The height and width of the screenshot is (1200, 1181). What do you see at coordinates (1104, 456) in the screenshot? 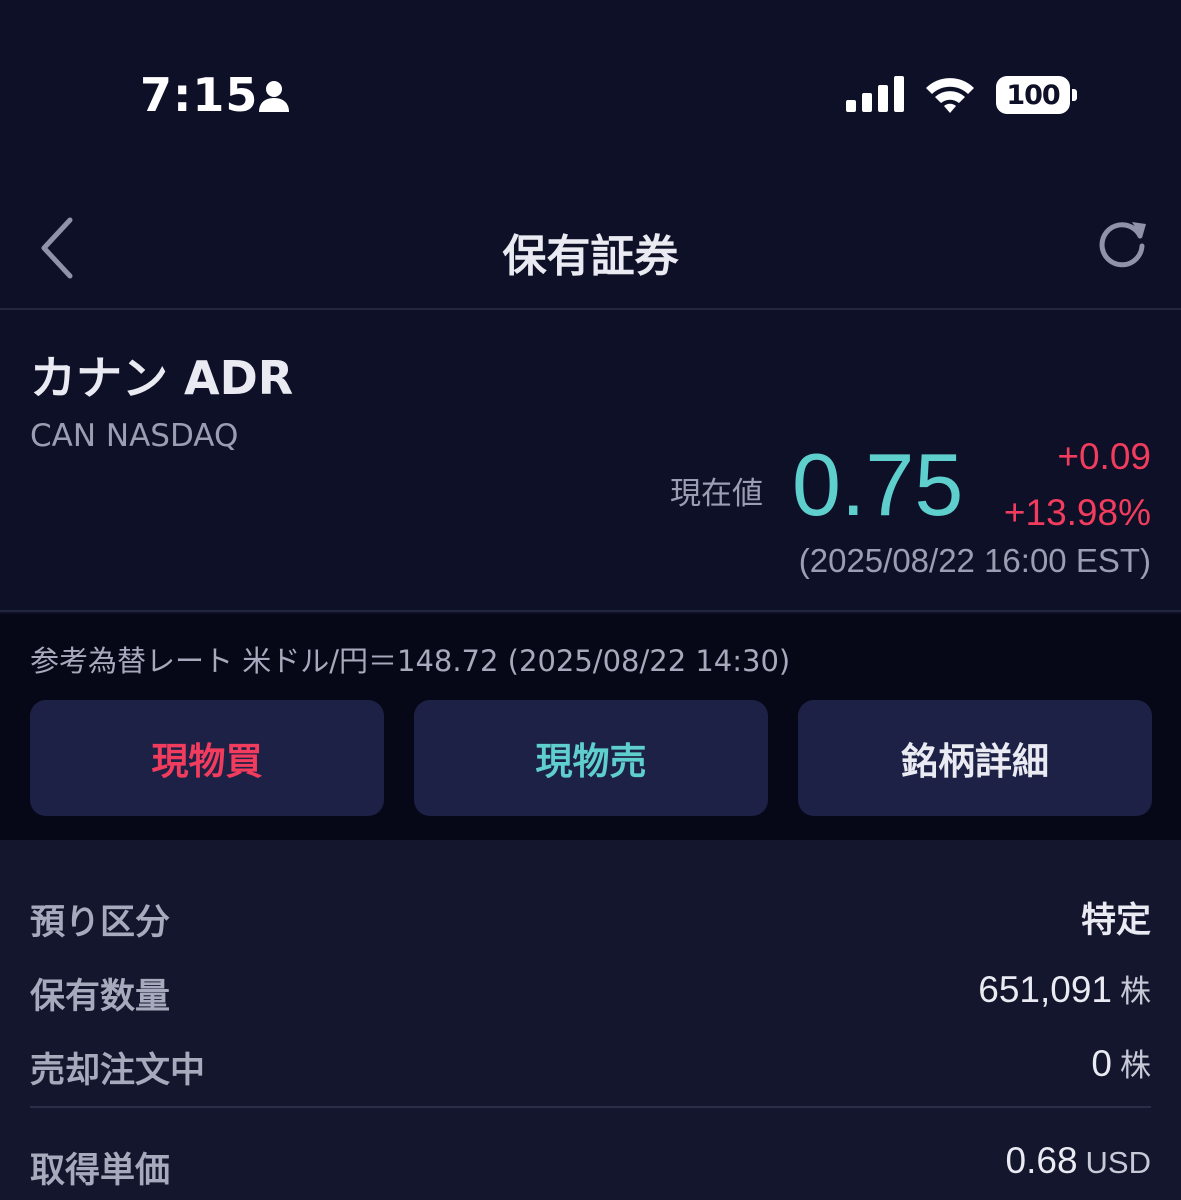
I see `price-change: +0.09` at bounding box center [1104, 456].